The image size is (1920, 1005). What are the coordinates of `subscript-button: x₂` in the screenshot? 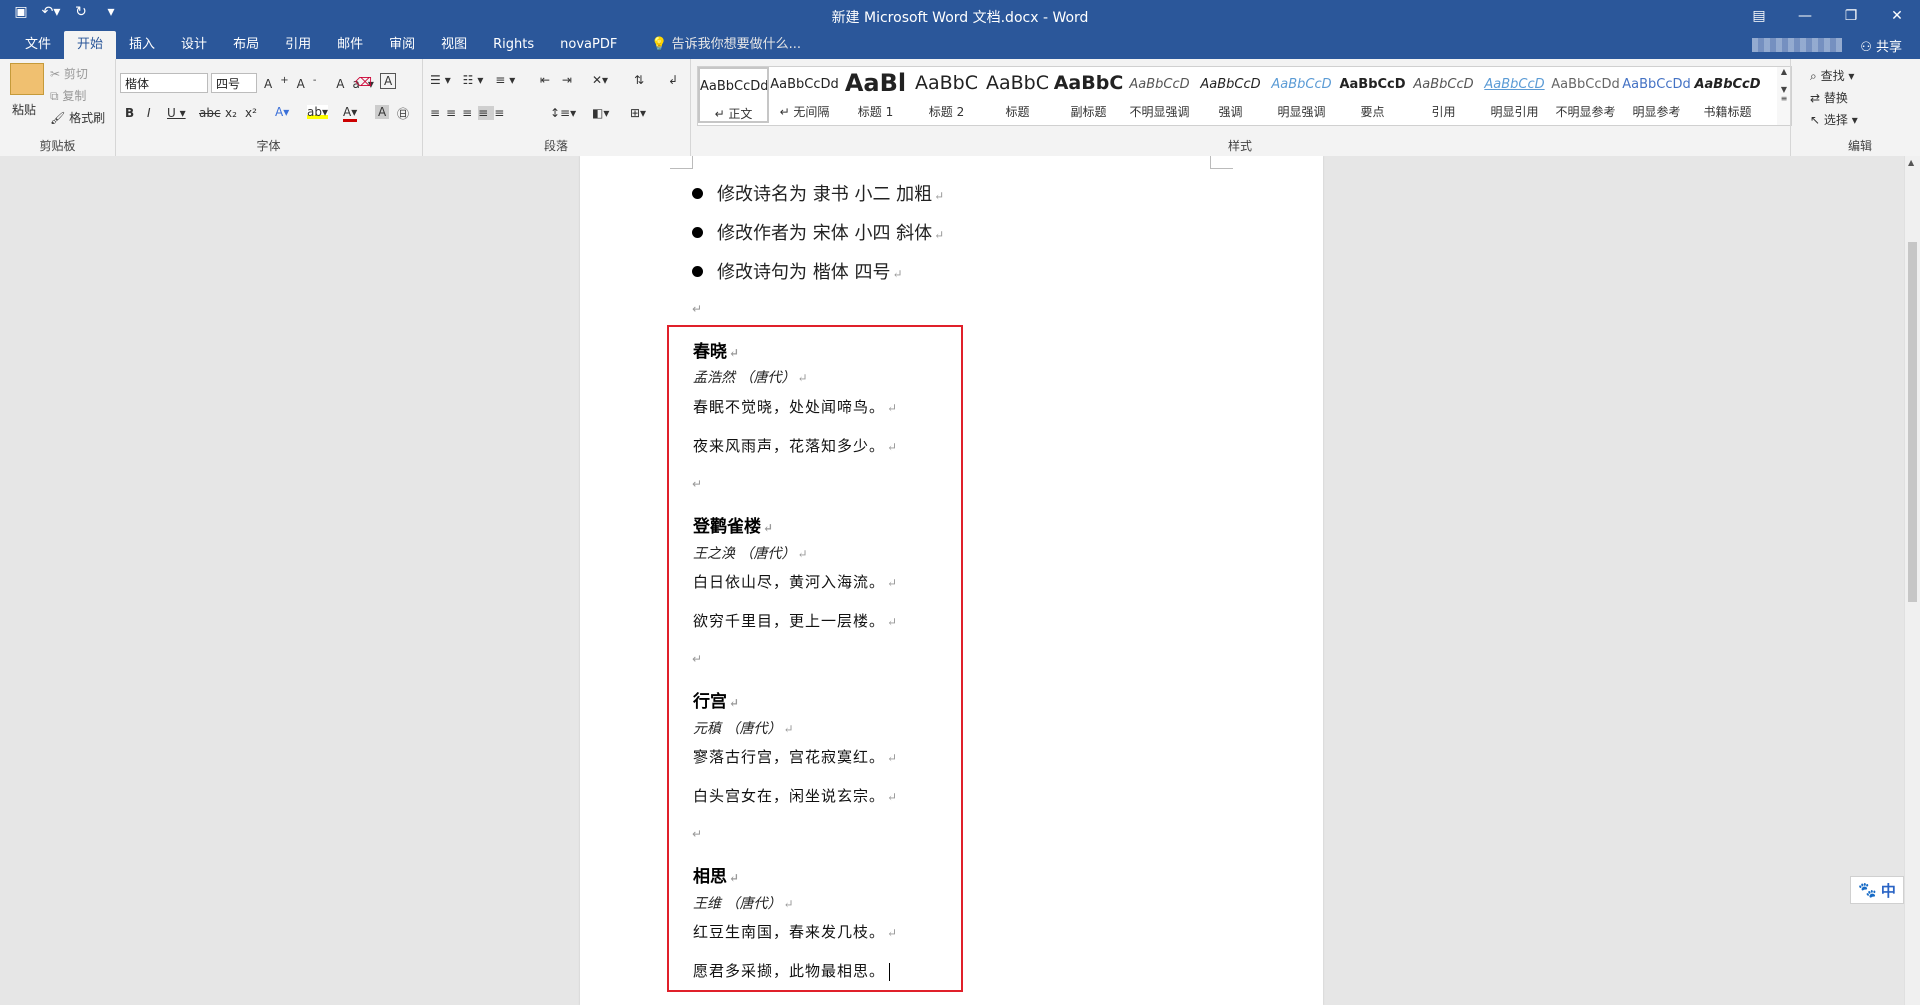 It's located at (231, 113).